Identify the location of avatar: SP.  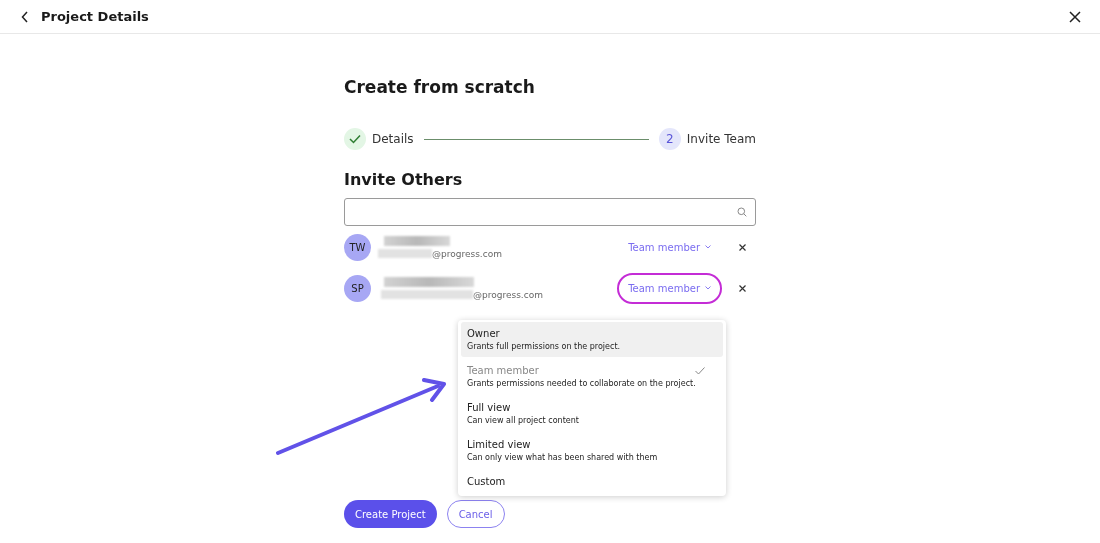
(357, 288).